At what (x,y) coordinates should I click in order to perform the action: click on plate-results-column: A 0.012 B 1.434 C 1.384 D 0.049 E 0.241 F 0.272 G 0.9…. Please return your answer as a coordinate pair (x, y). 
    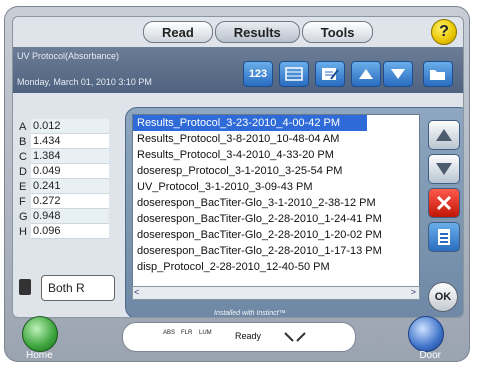
    Looking at the image, I should click on (64, 179).